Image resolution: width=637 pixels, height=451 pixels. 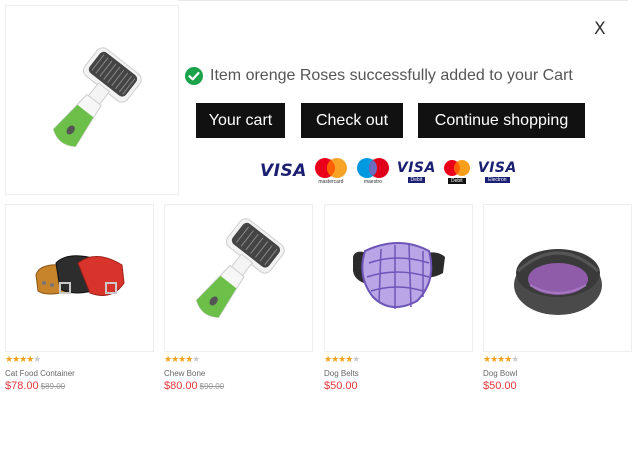 I want to click on product-name: Cat Food Container, so click(x=79, y=373).